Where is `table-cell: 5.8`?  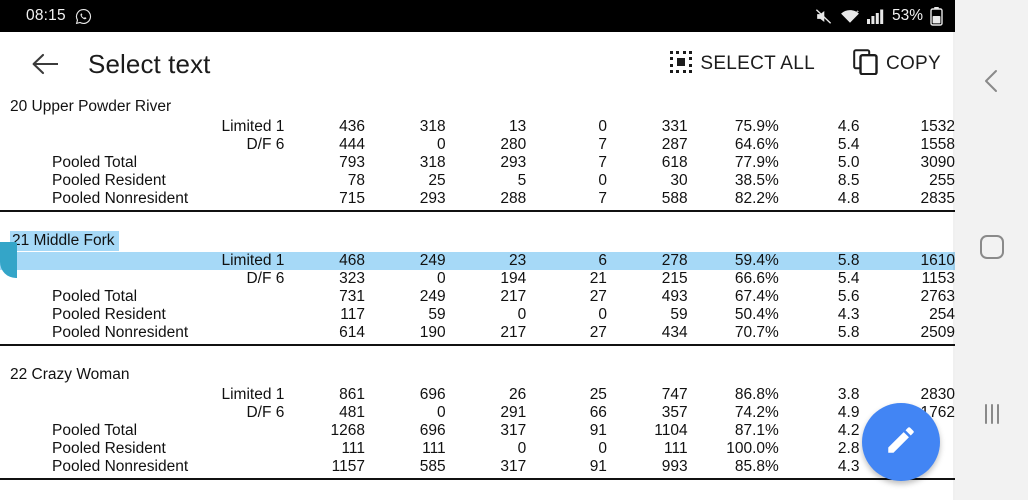
table-cell: 5.8 is located at coordinates (848, 332).